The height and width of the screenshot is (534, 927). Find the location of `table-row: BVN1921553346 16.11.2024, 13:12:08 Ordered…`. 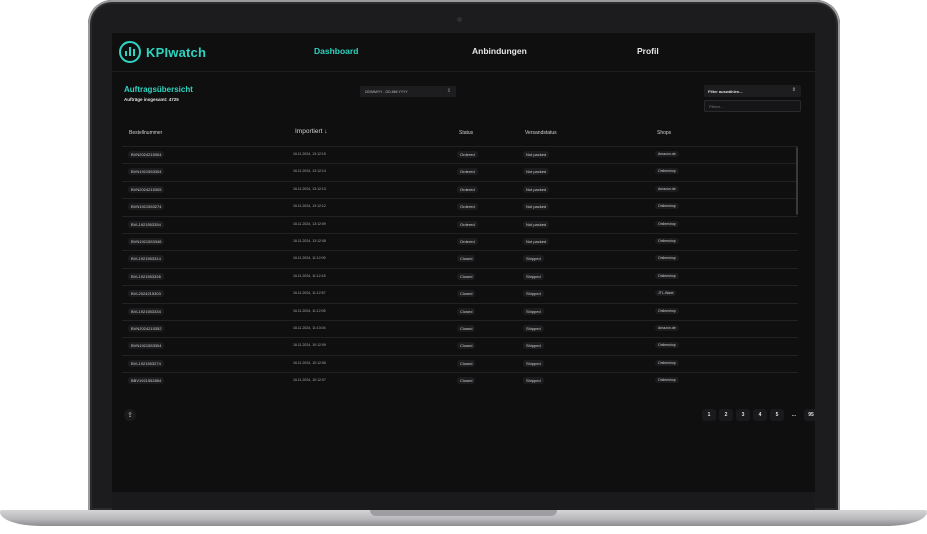

table-row: BVN1921553346 16.11.2024, 13:12:08 Ordered… is located at coordinates (460, 241).